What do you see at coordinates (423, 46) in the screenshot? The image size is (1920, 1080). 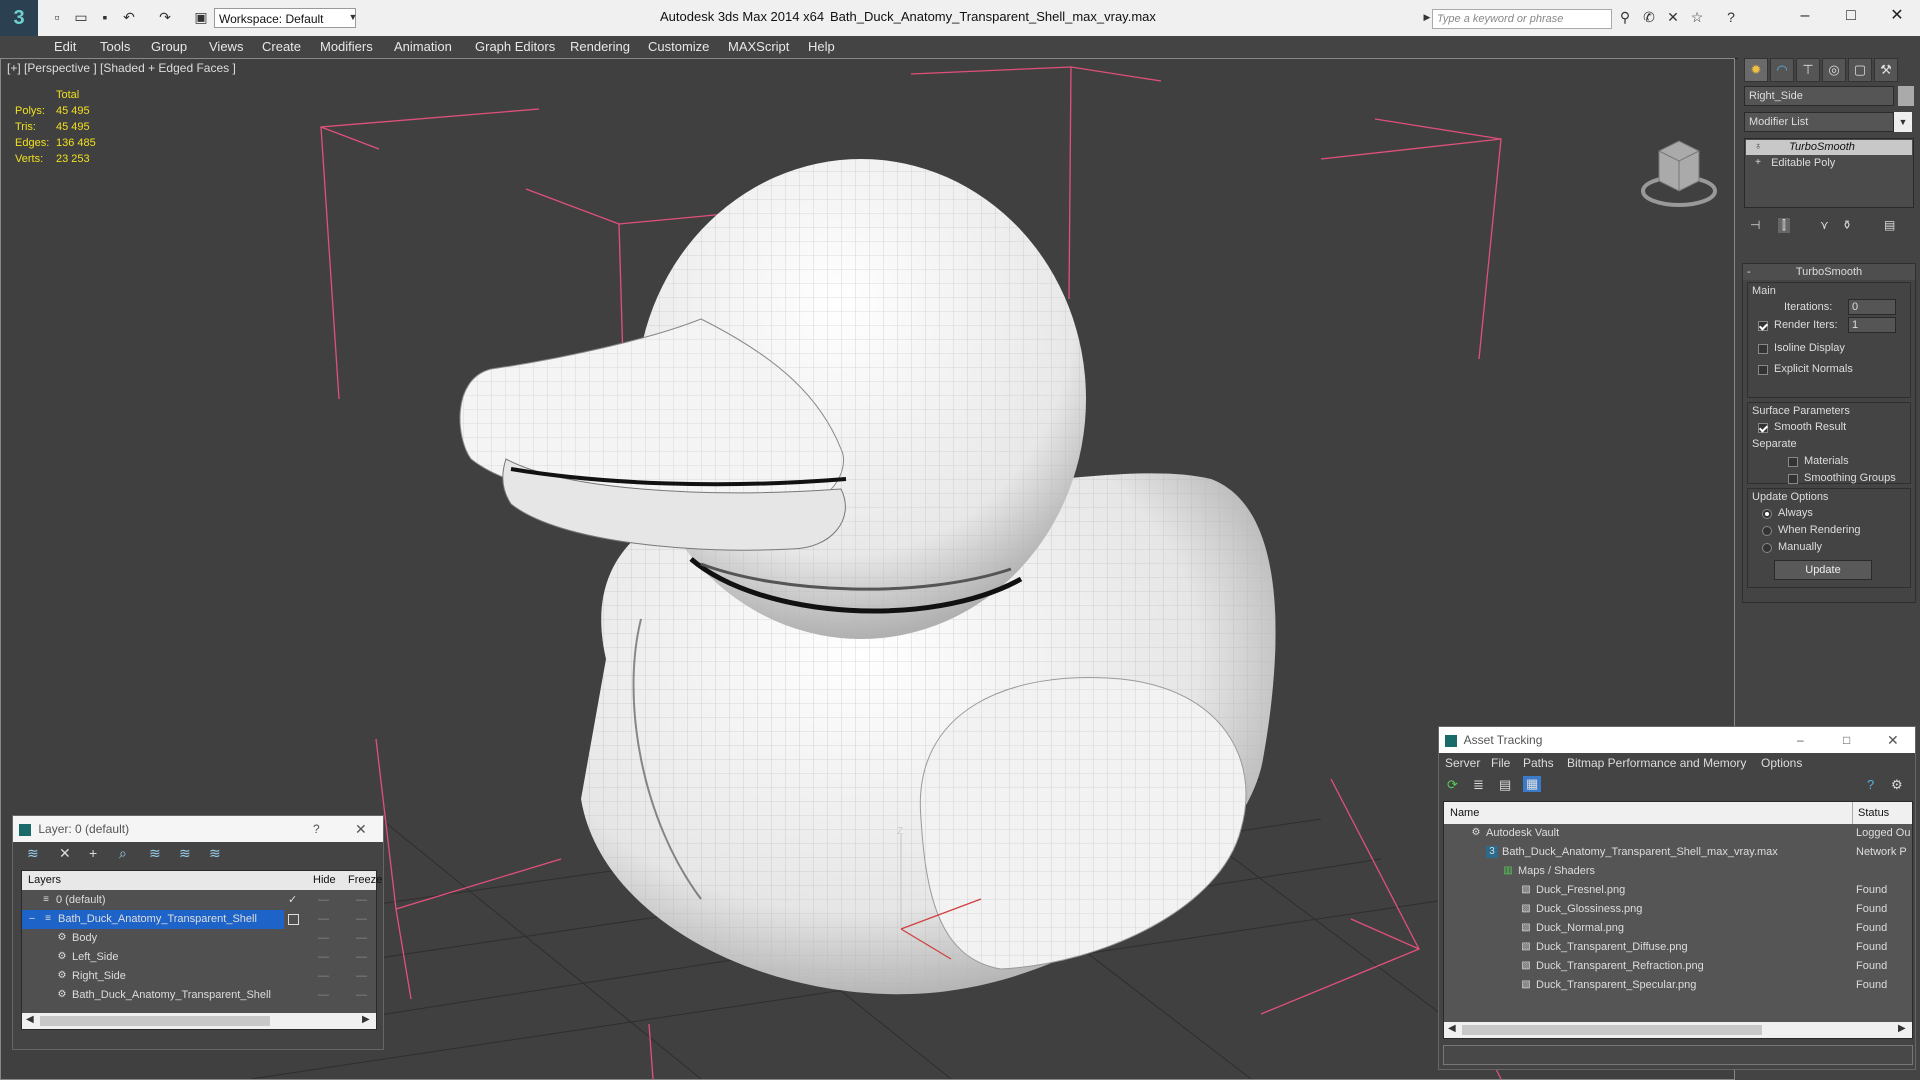 I see `menu-animation: Animation` at bounding box center [423, 46].